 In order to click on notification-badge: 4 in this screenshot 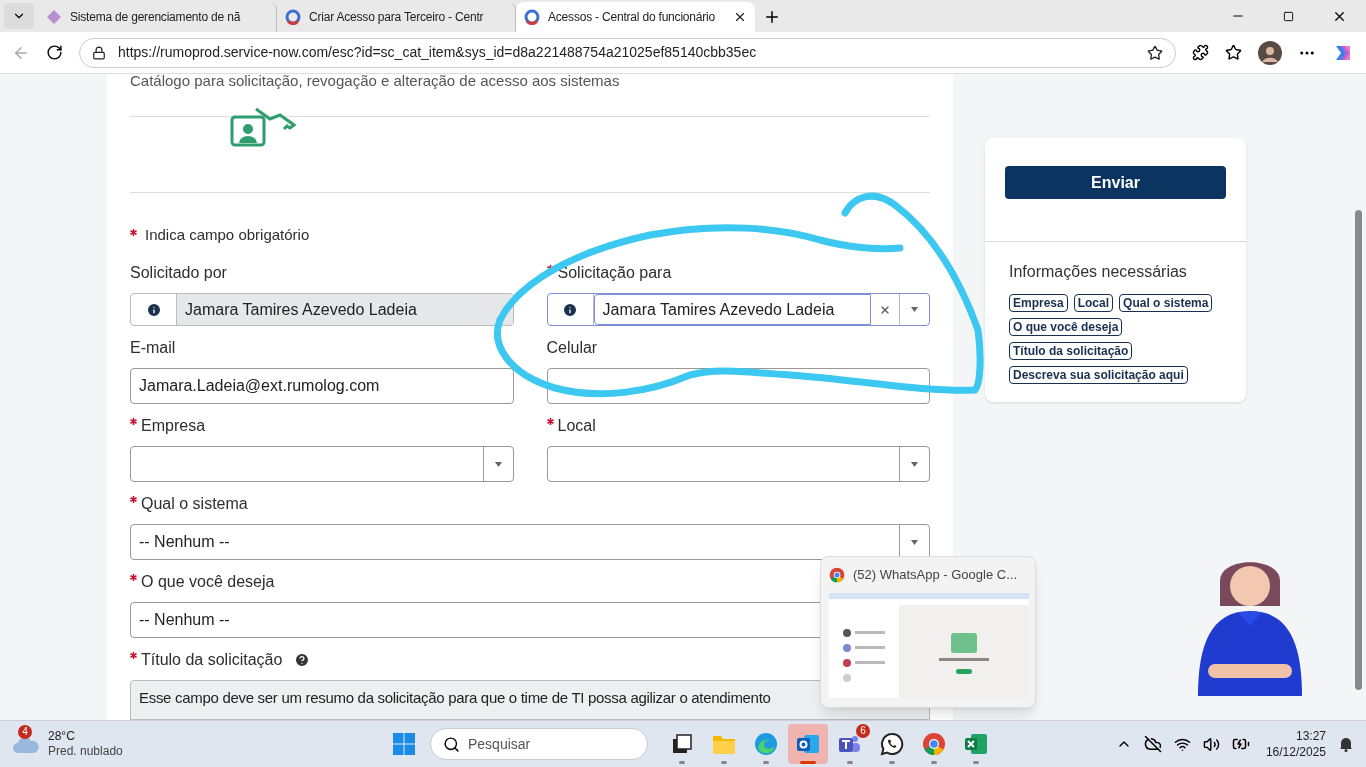, I will do `click(25, 732)`.